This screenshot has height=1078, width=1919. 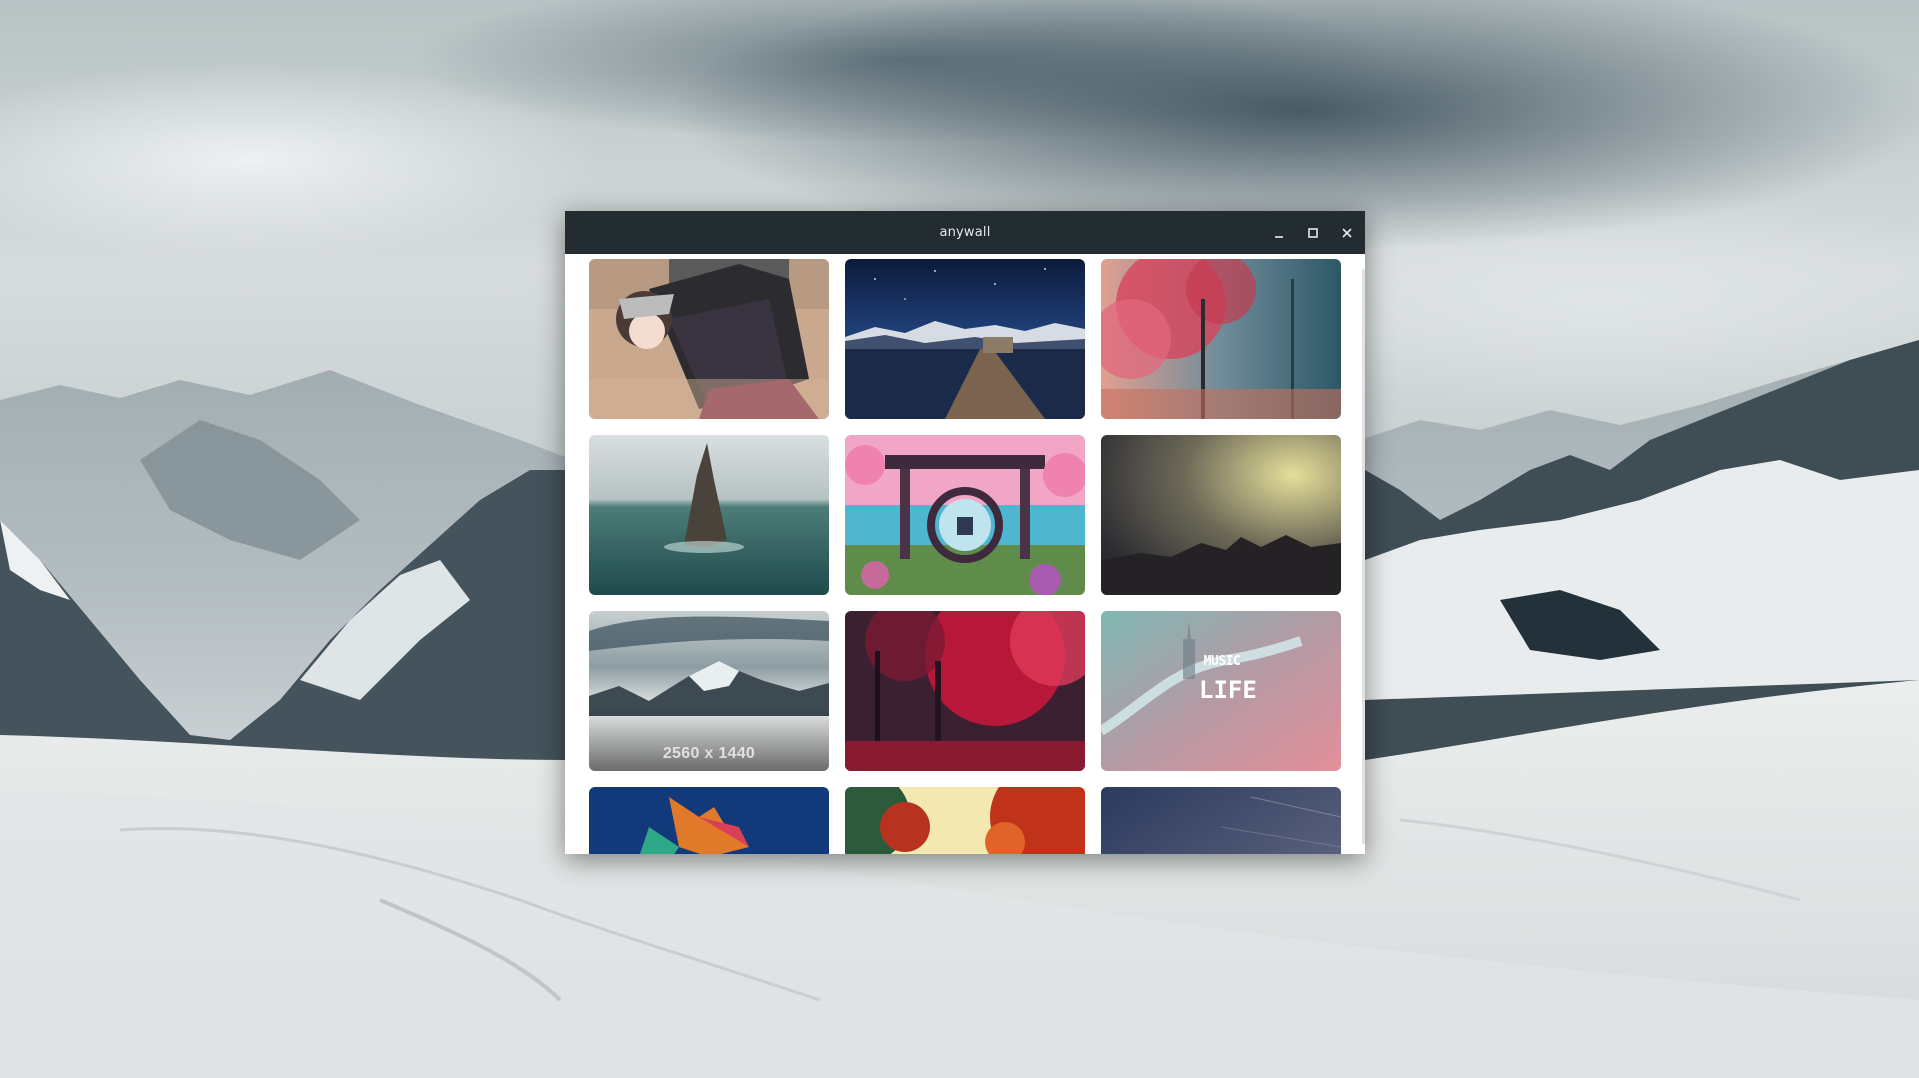 What do you see at coordinates (1222, 661) in the screenshot?
I see `music-word: MUSIC` at bounding box center [1222, 661].